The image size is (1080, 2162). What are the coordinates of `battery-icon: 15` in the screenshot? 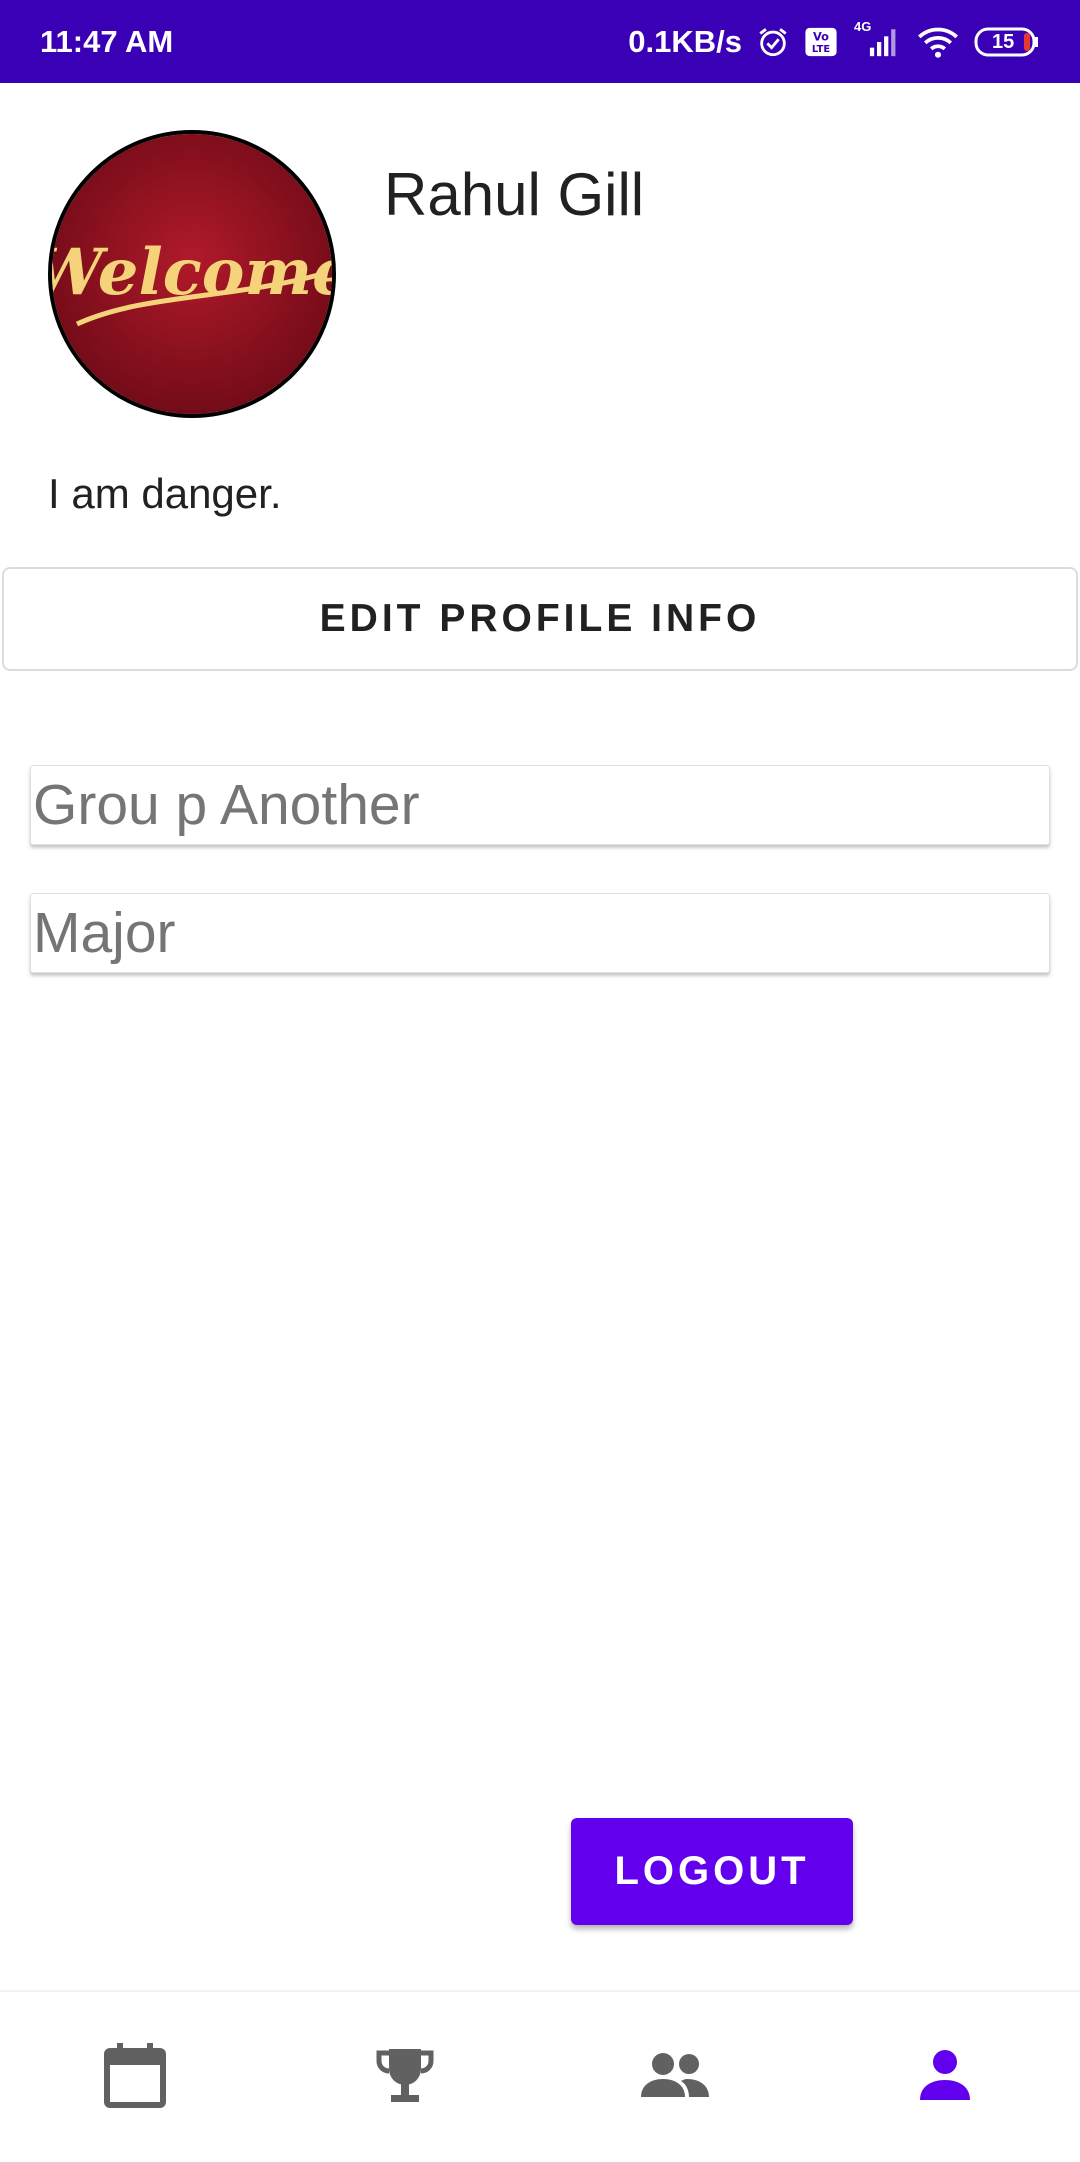 It's located at (1007, 42).